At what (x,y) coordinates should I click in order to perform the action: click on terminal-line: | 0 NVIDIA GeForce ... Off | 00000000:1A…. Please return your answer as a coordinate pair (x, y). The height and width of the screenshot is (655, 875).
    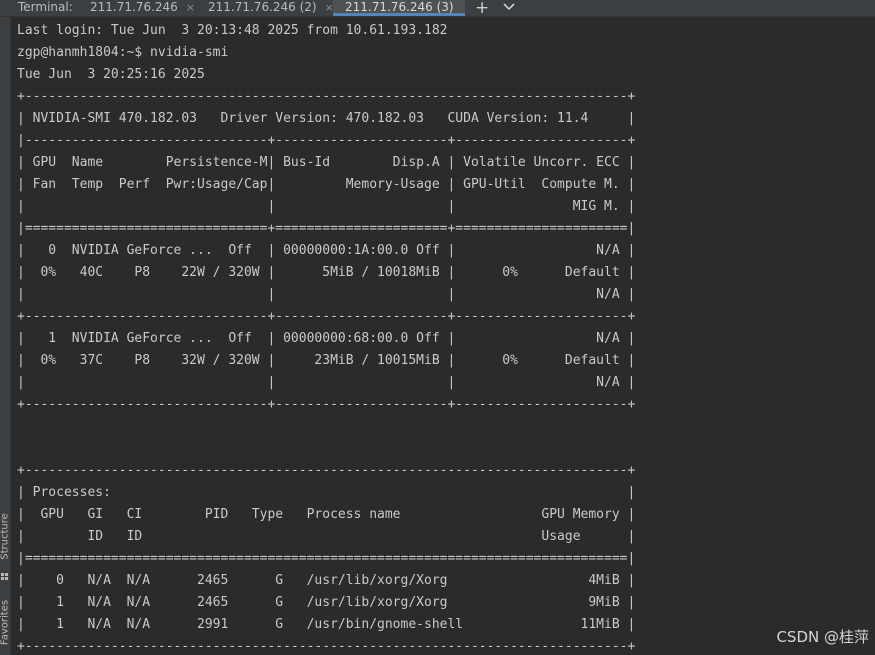
    Looking at the image, I should click on (326, 250).